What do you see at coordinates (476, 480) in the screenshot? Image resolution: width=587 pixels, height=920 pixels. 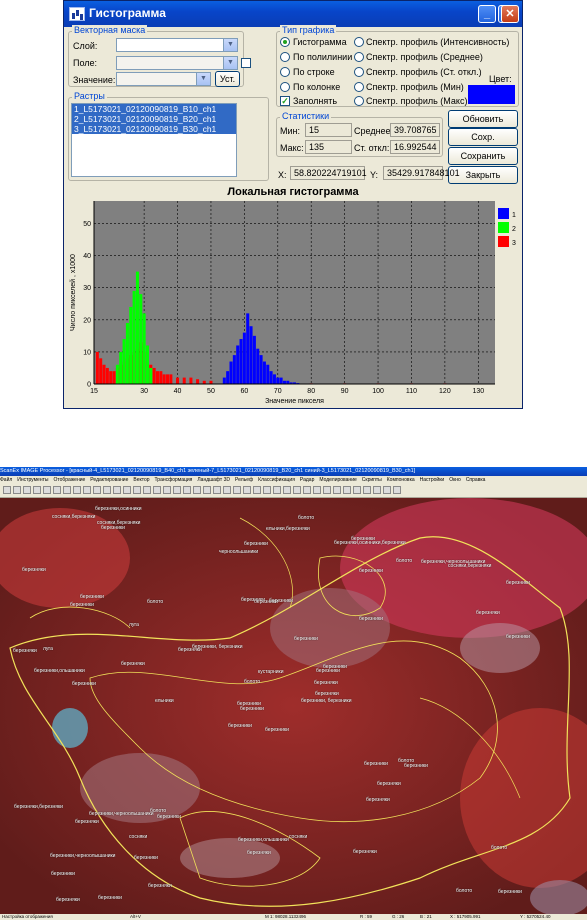 I see `menu-item: Справка` at bounding box center [476, 480].